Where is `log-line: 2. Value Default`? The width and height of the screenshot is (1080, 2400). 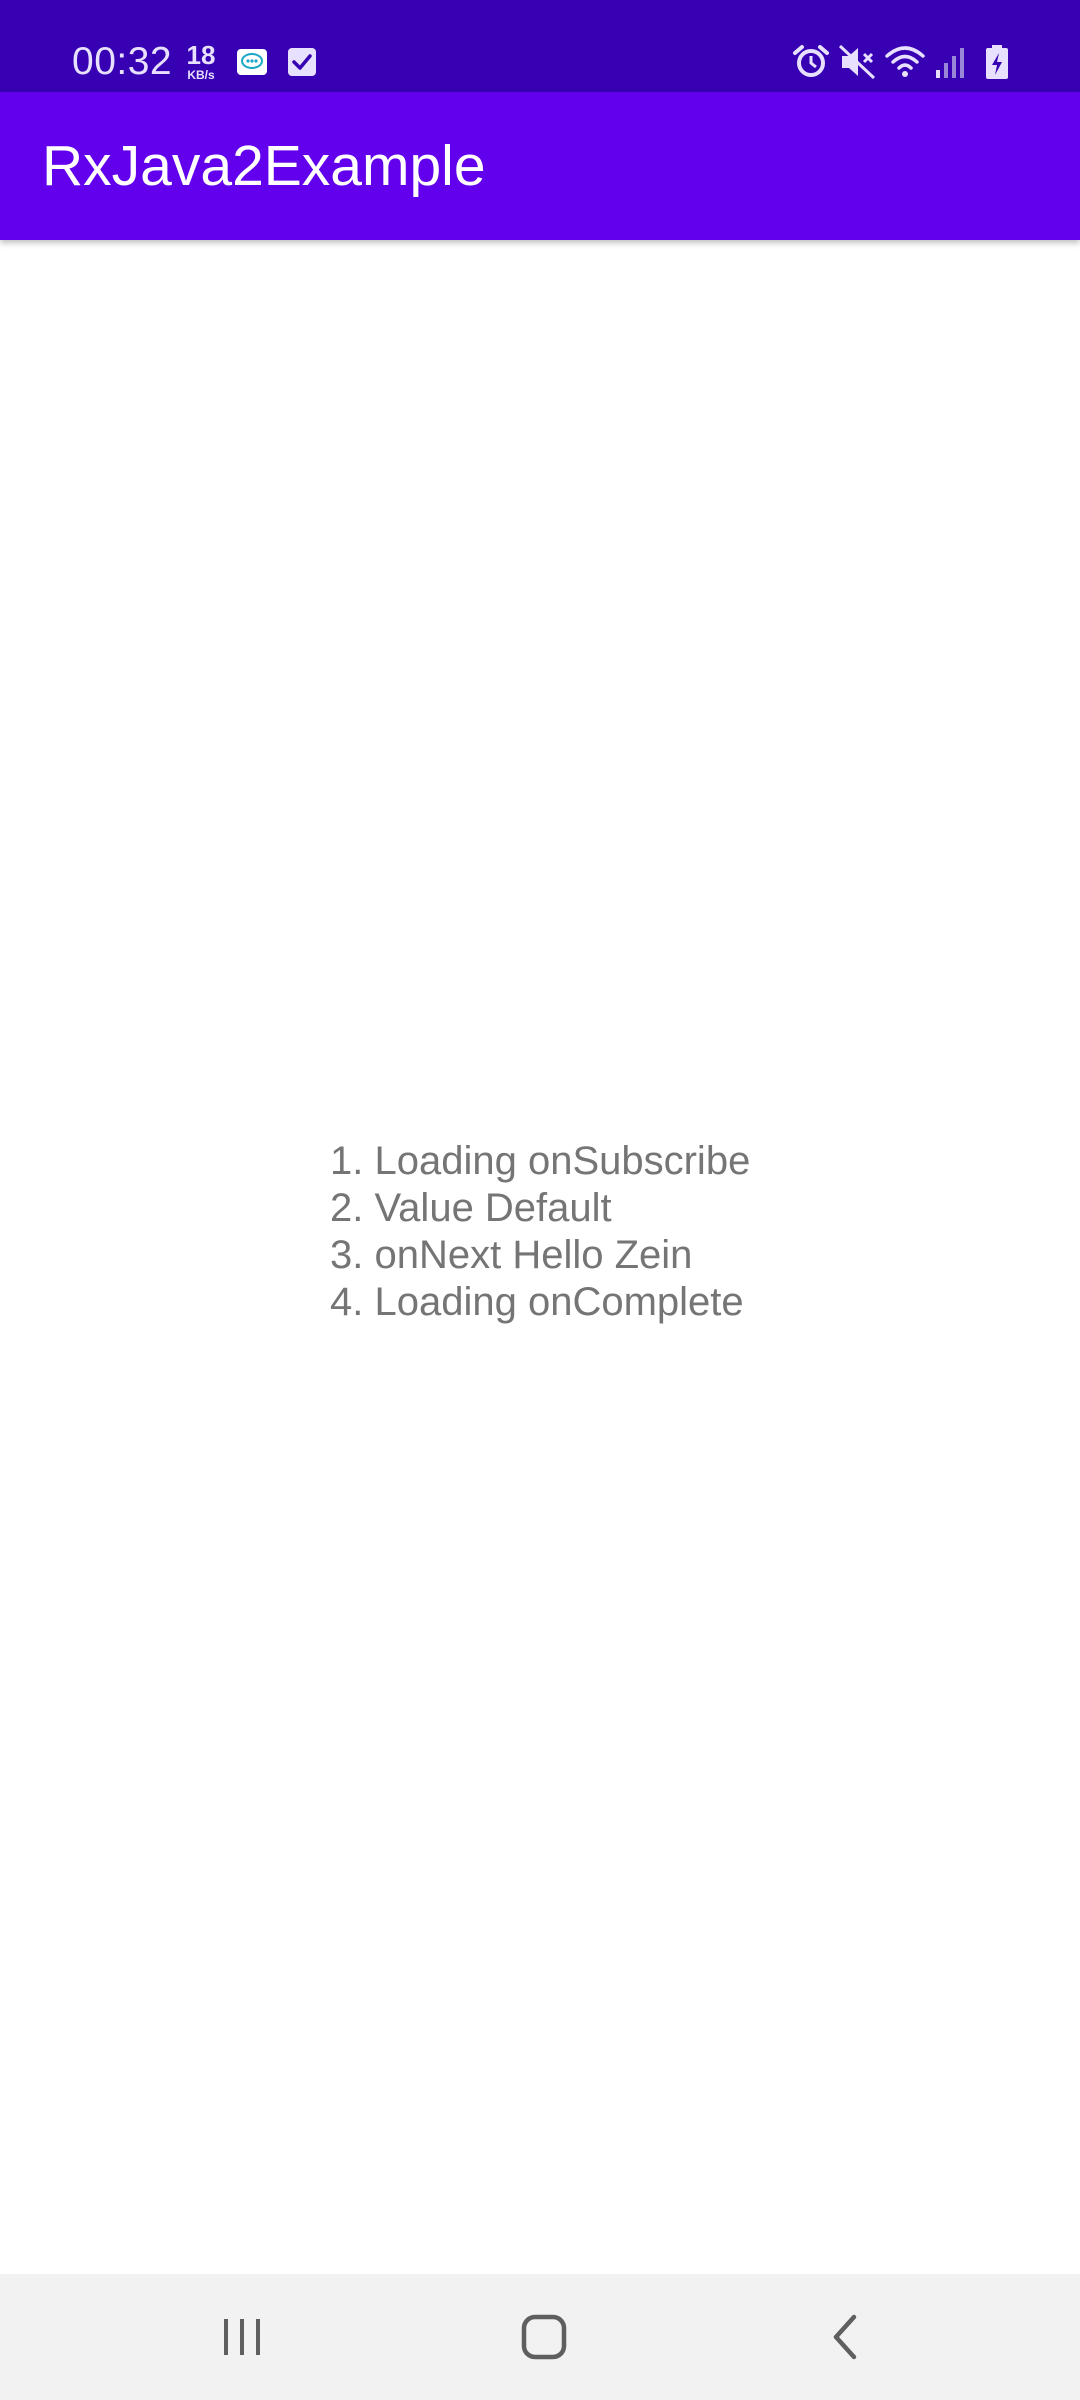 log-line: 2. Value Default is located at coordinates (471, 1208).